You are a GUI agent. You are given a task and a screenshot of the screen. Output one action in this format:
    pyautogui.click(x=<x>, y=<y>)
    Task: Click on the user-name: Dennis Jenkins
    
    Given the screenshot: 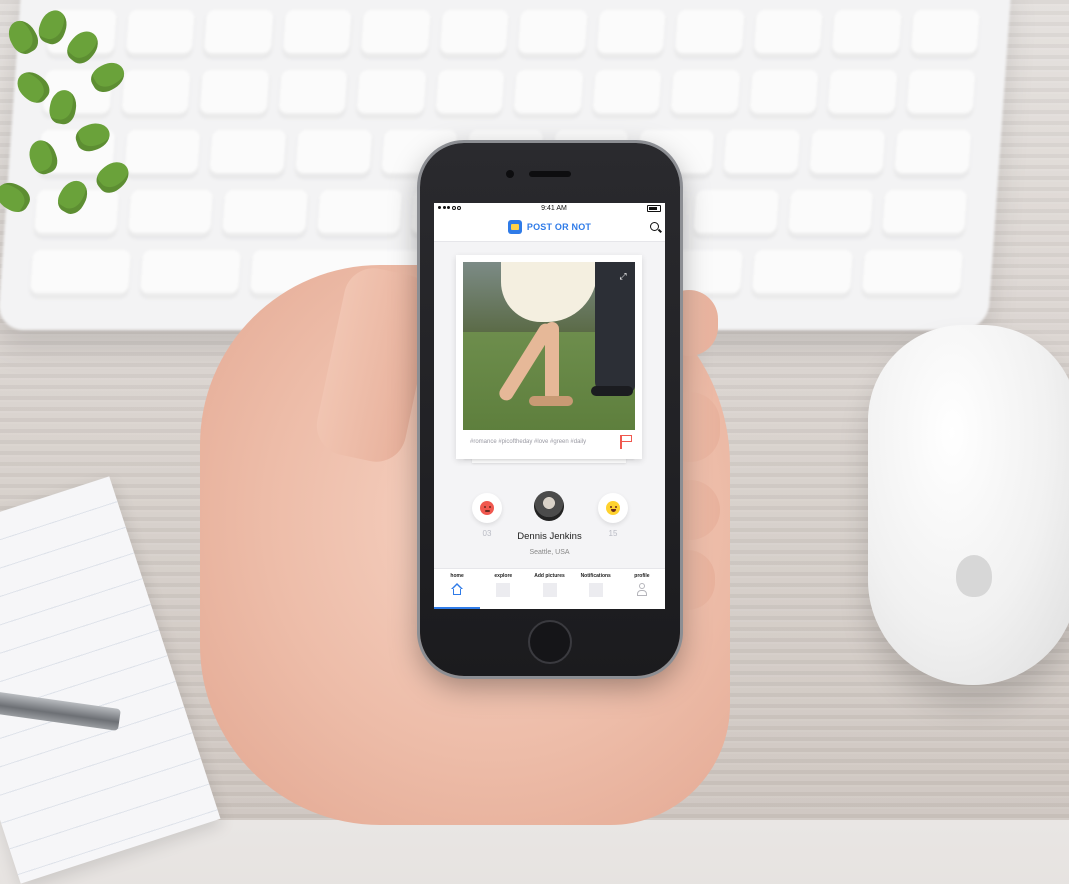 What is the action you would take?
    pyautogui.click(x=549, y=536)
    